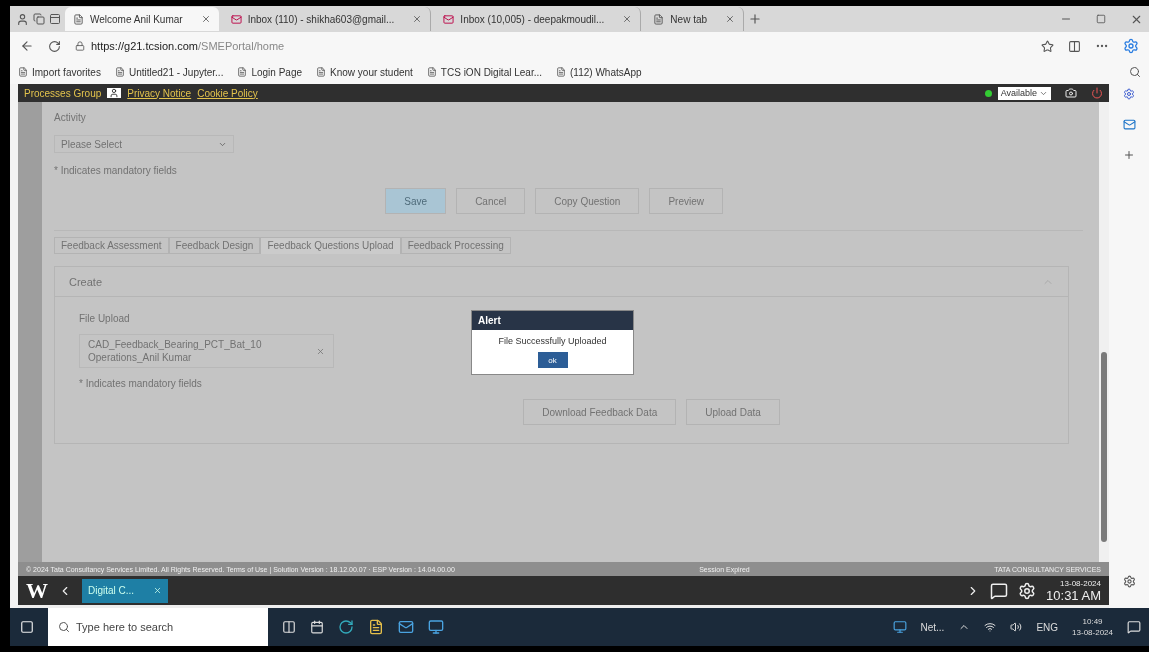 The height and width of the screenshot is (652, 1149). What do you see at coordinates (1129, 124) in the screenshot?
I see `outlook-icon` at bounding box center [1129, 124].